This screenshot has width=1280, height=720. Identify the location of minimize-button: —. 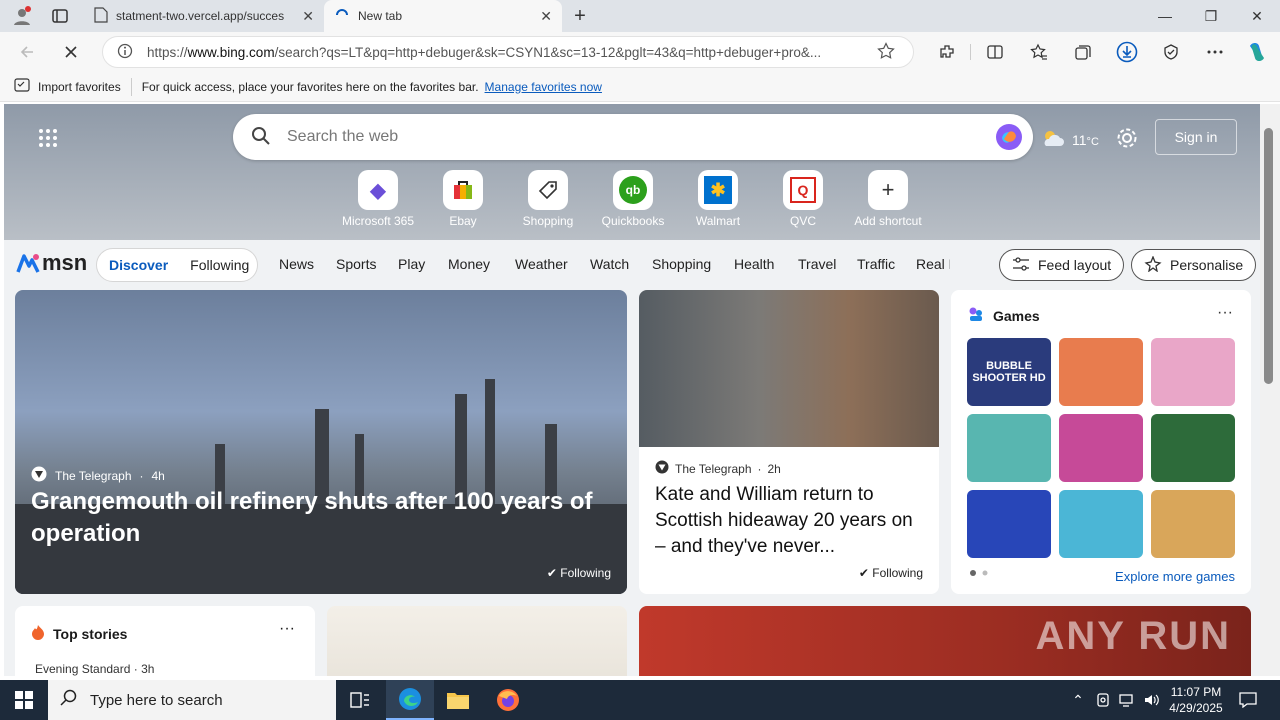
(1165, 16).